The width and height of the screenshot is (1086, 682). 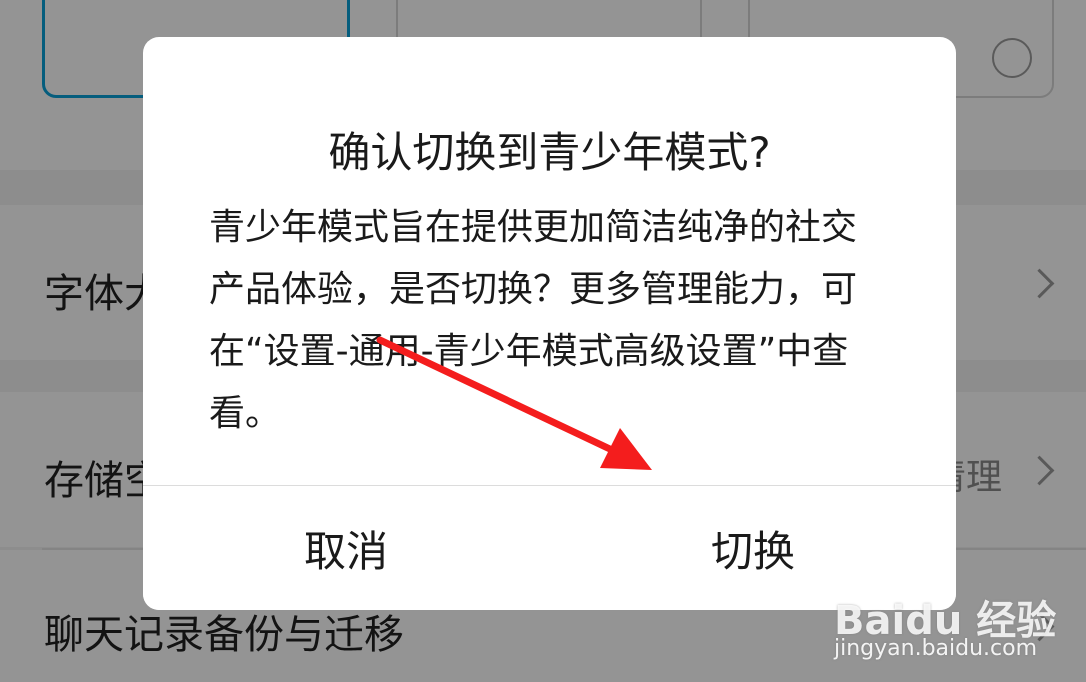 What do you see at coordinates (549, 152) in the screenshot?
I see `dialog-title: 确认切换到青少年模式?` at bounding box center [549, 152].